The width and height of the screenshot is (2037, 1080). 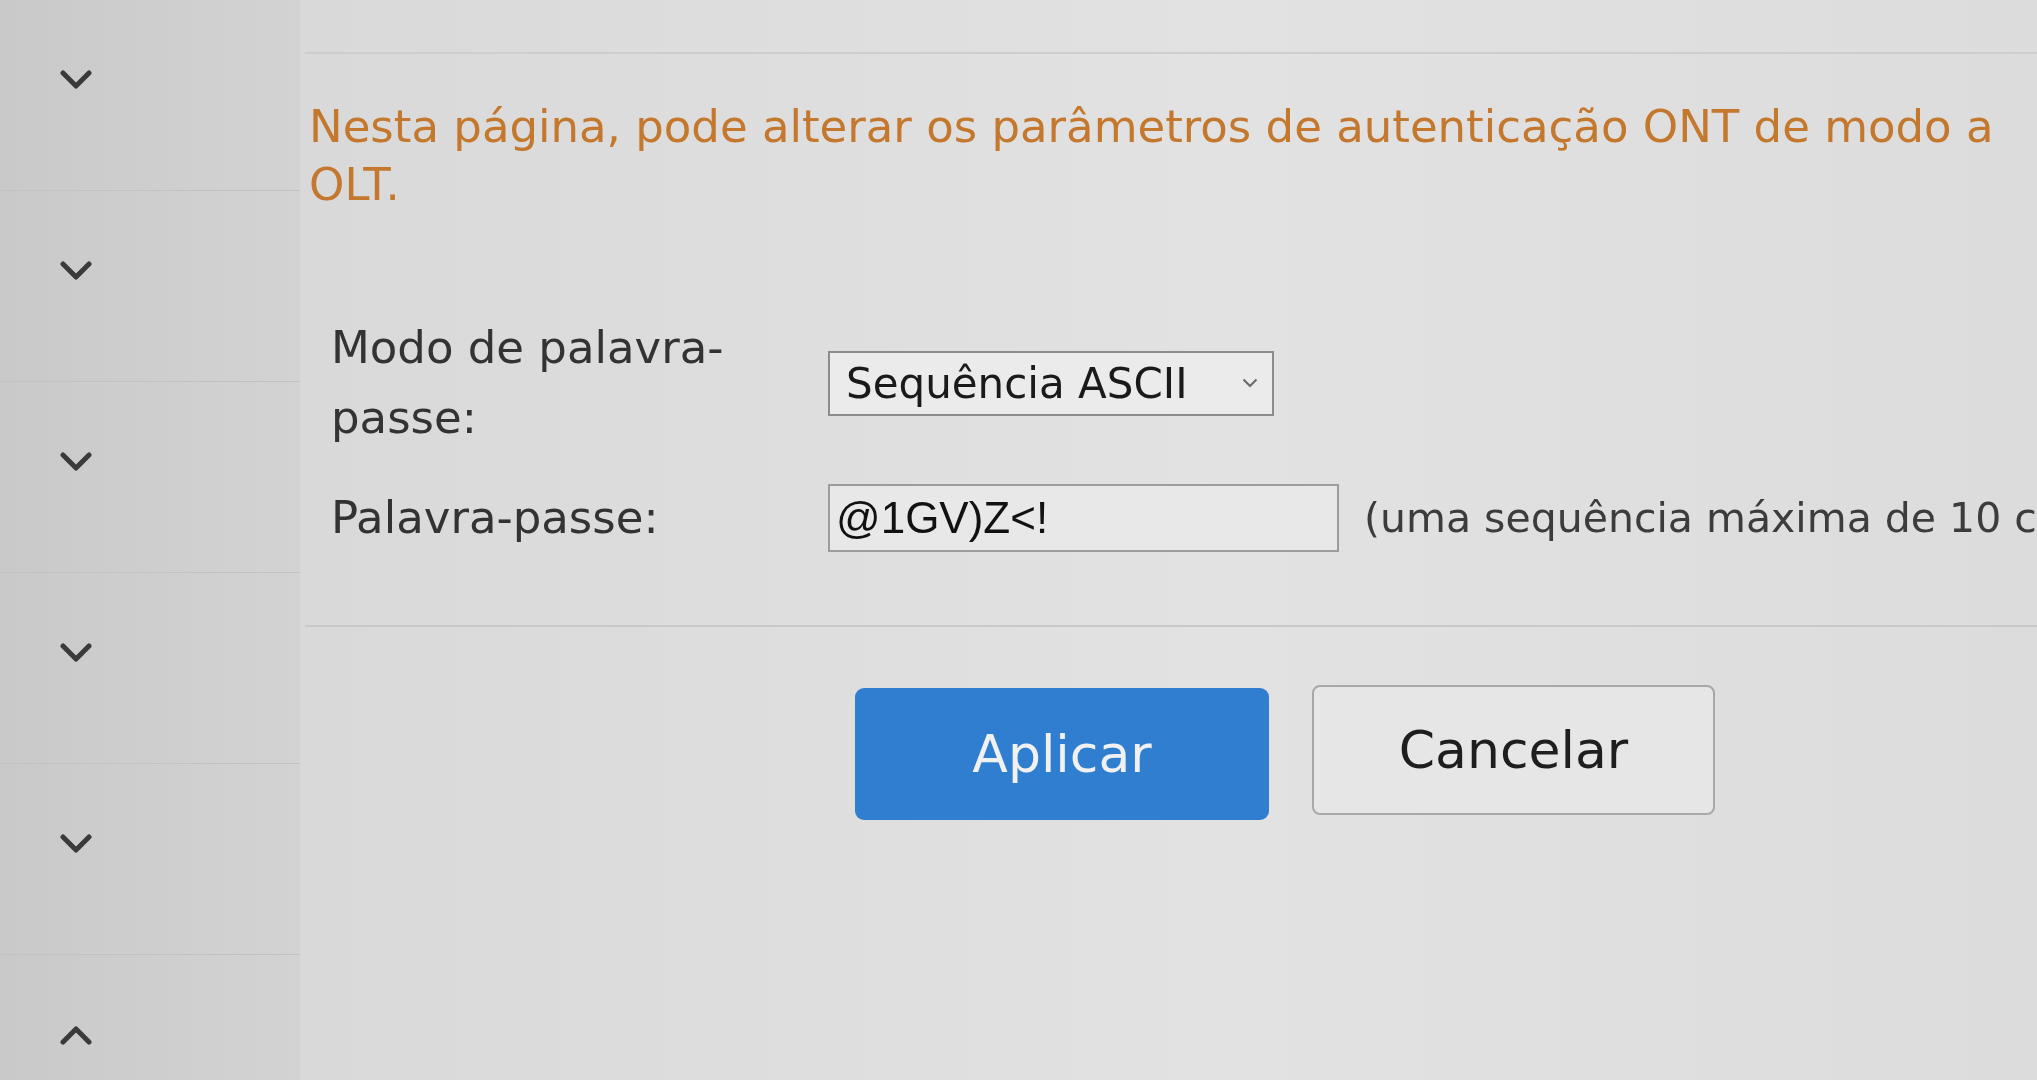 What do you see at coordinates (1051, 383) in the screenshot?
I see `password-mode-dropdown: Sequência ASCII` at bounding box center [1051, 383].